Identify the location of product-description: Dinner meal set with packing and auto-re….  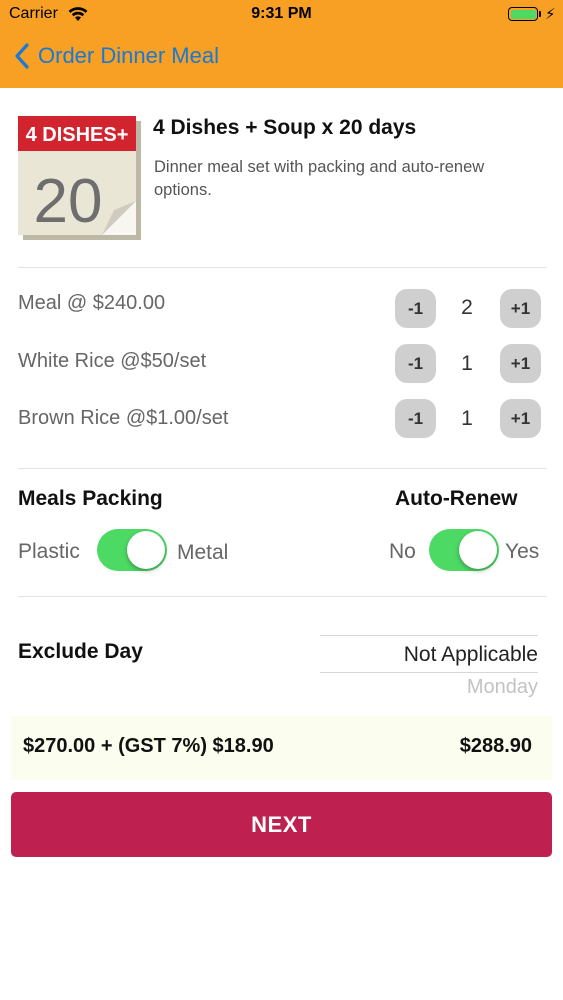
(319, 178).